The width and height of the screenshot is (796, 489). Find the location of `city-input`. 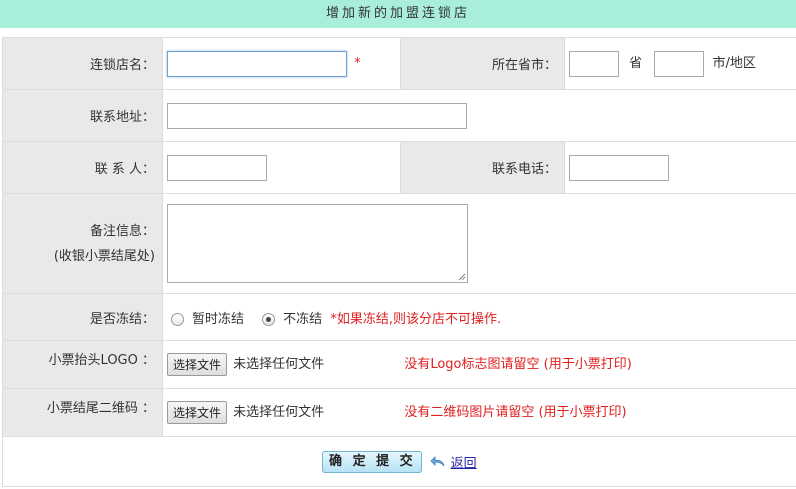

city-input is located at coordinates (679, 63).